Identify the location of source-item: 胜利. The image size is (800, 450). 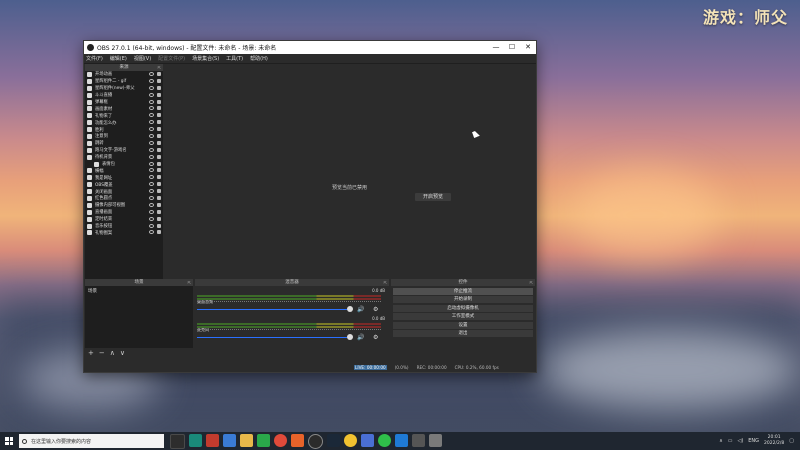
(124, 129).